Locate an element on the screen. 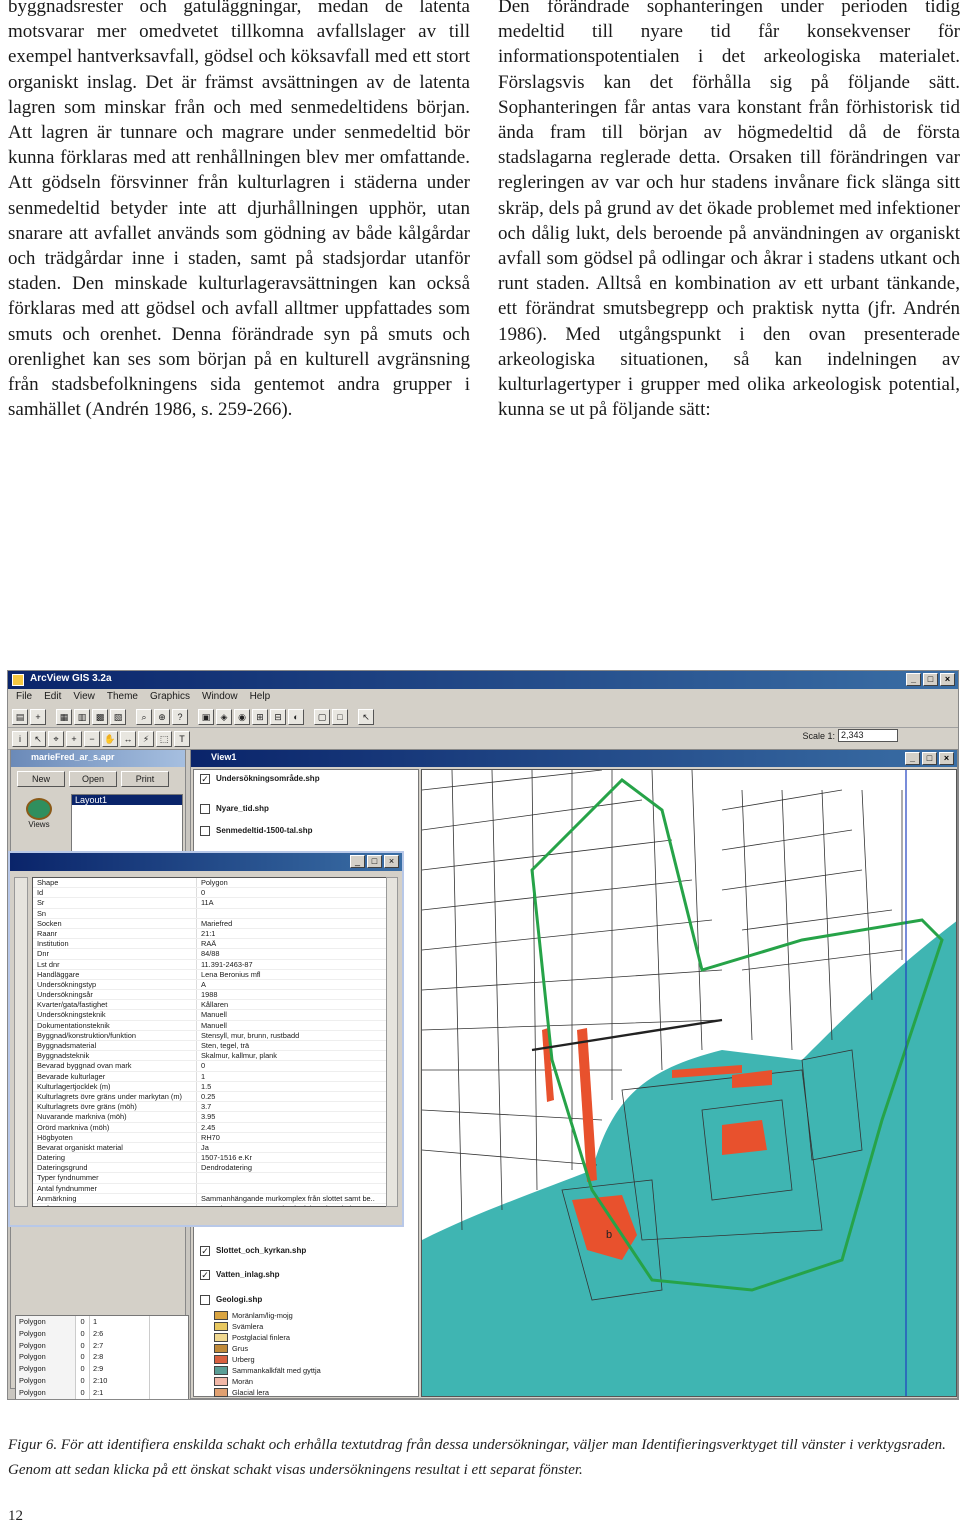  menu-file: File is located at coordinates (24, 697).